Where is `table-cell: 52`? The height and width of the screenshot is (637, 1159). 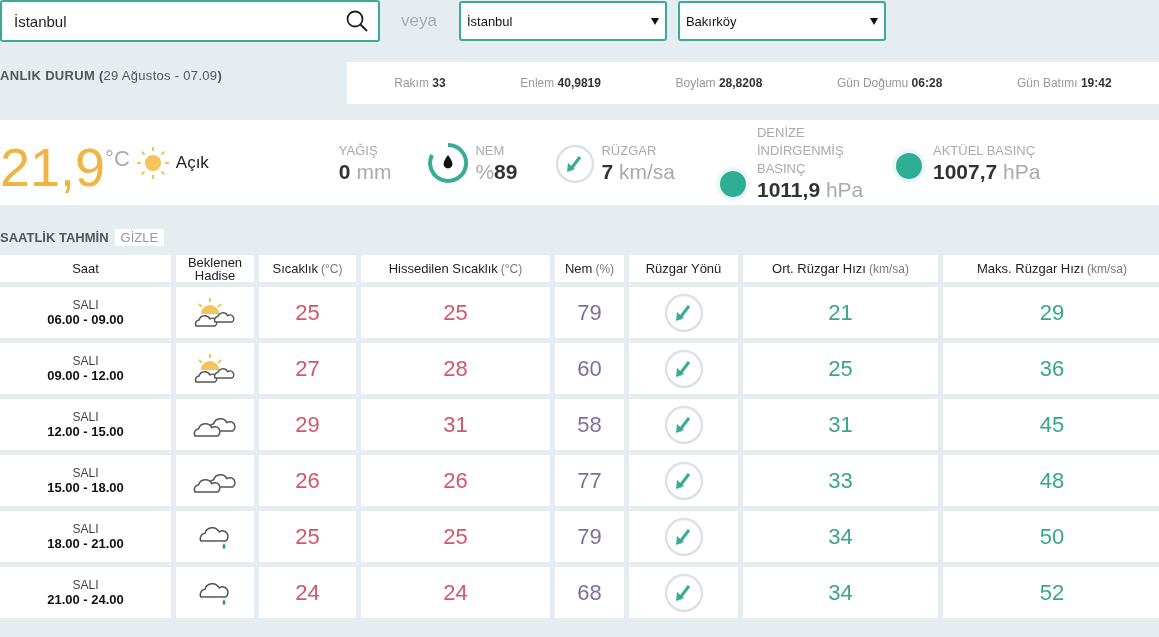 table-cell: 52 is located at coordinates (1051, 592).